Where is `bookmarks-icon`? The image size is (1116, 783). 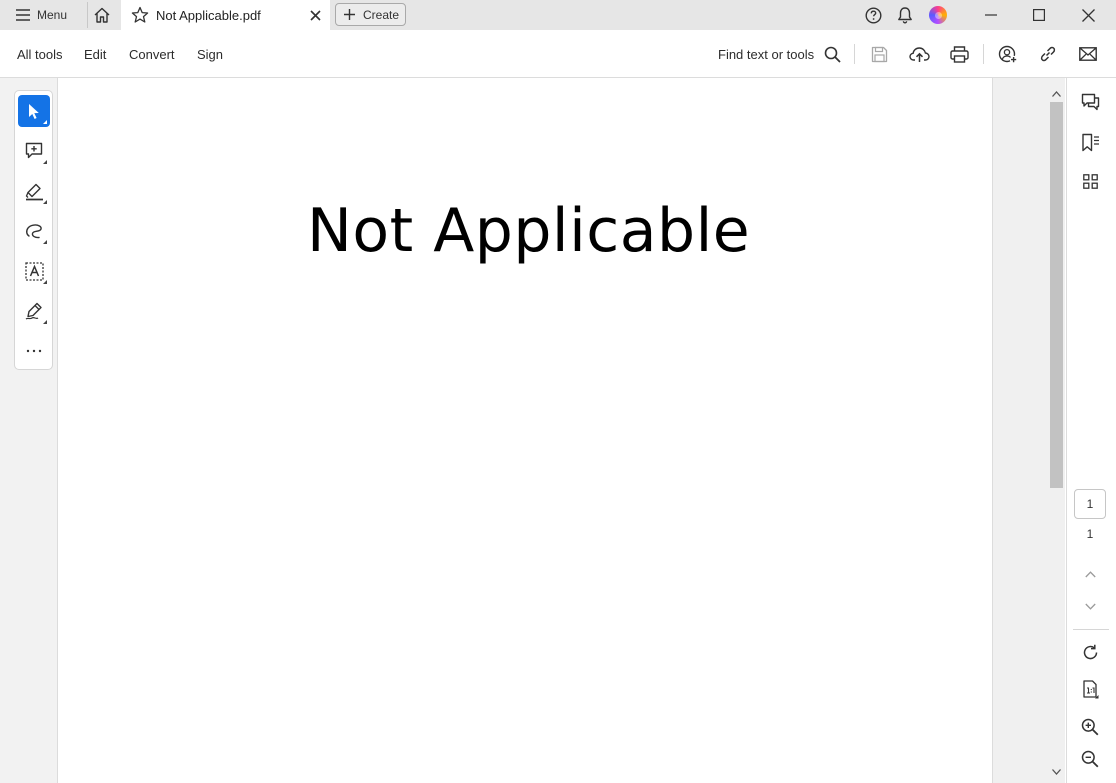 bookmarks-icon is located at coordinates (1090, 142).